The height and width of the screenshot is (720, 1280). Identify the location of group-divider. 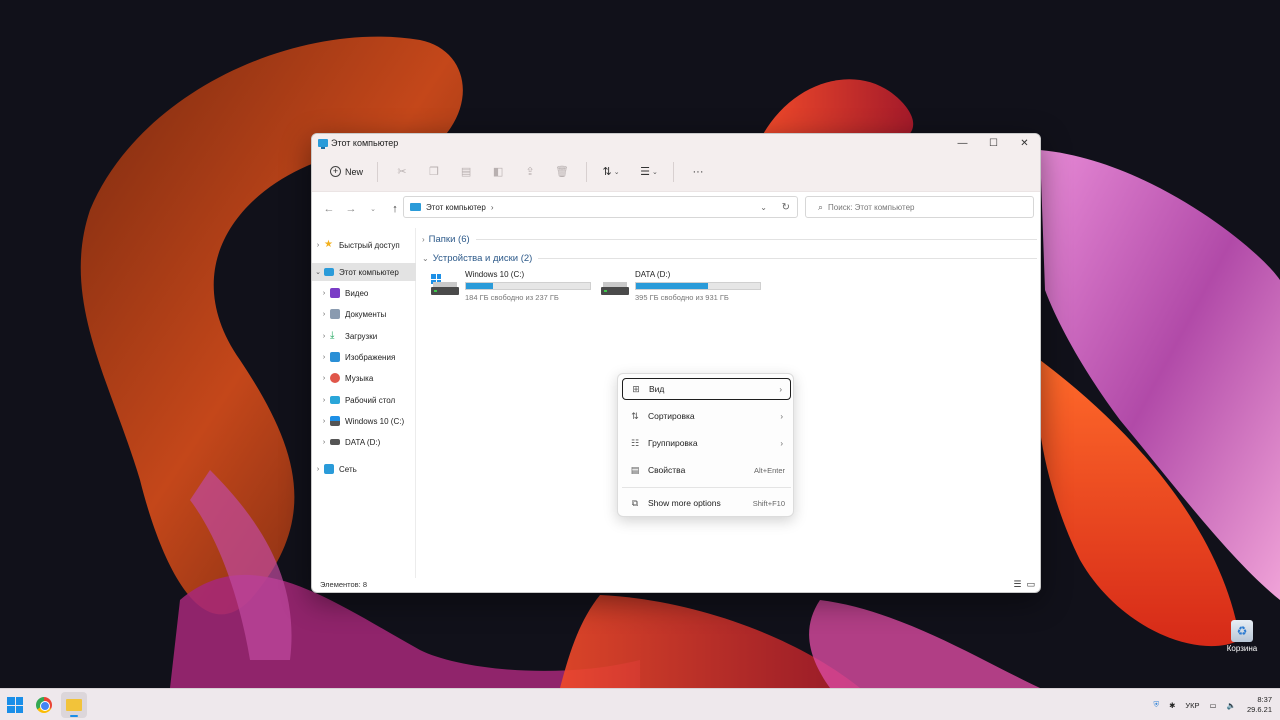
(756, 239).